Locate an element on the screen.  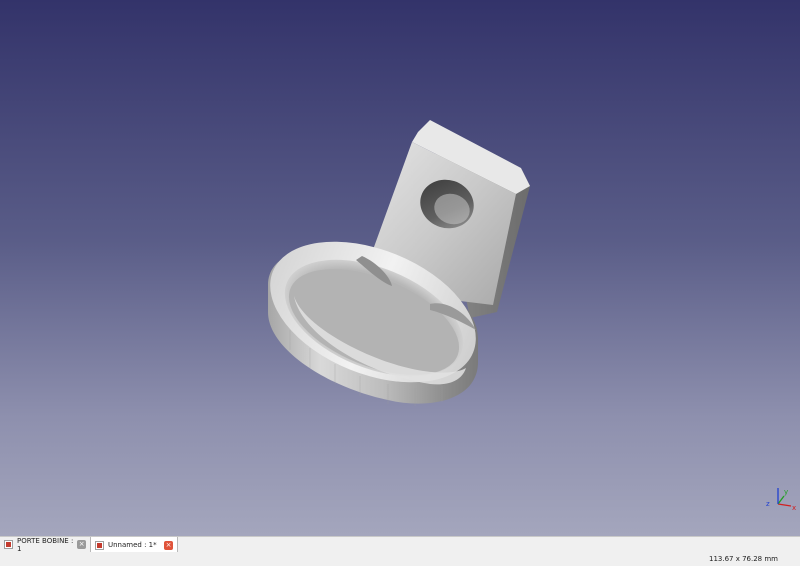
tab-porte-bobine: PORTE BOBINE : 1 × is located at coordinates (45, 544).